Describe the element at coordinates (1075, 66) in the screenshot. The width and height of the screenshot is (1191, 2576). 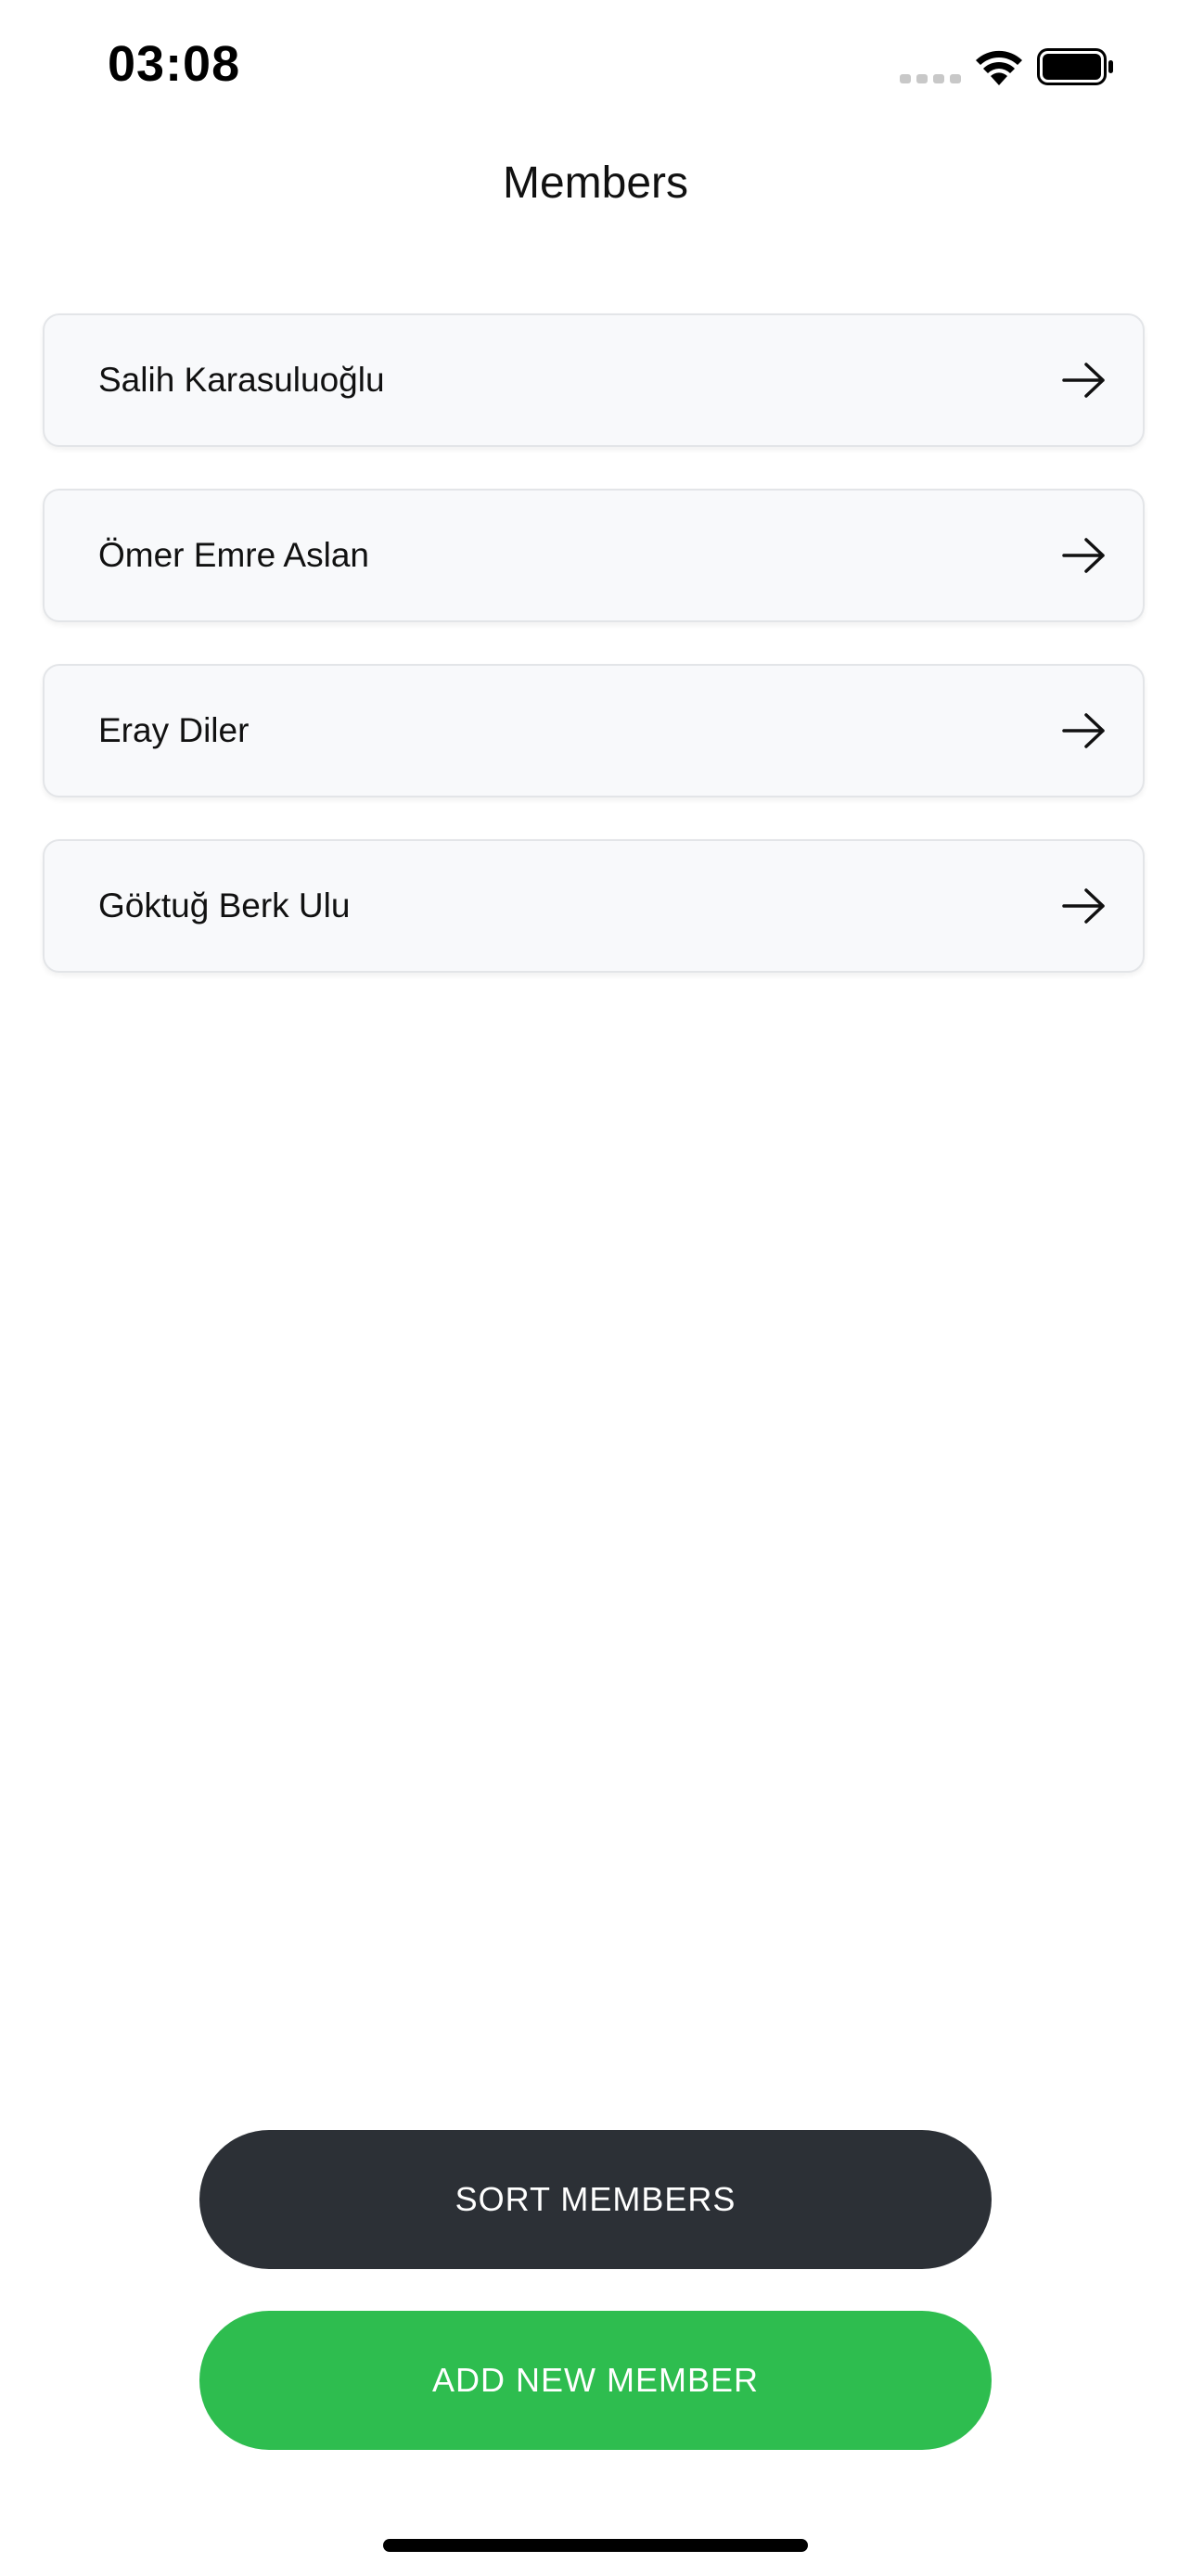
I see `battery-icon` at that location.